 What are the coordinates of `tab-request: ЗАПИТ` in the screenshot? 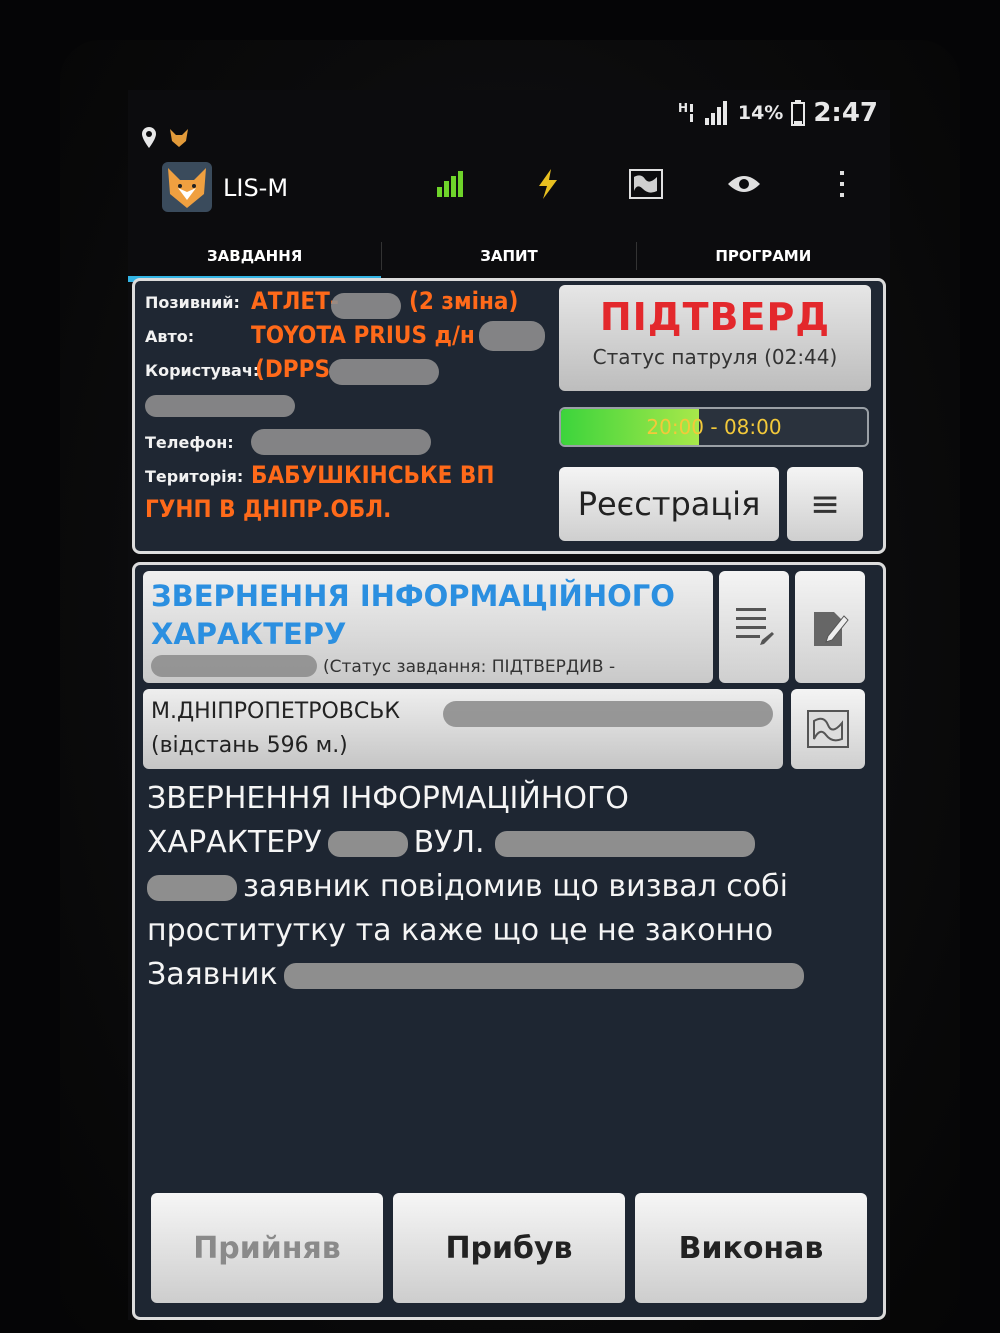 It's located at (508, 256).